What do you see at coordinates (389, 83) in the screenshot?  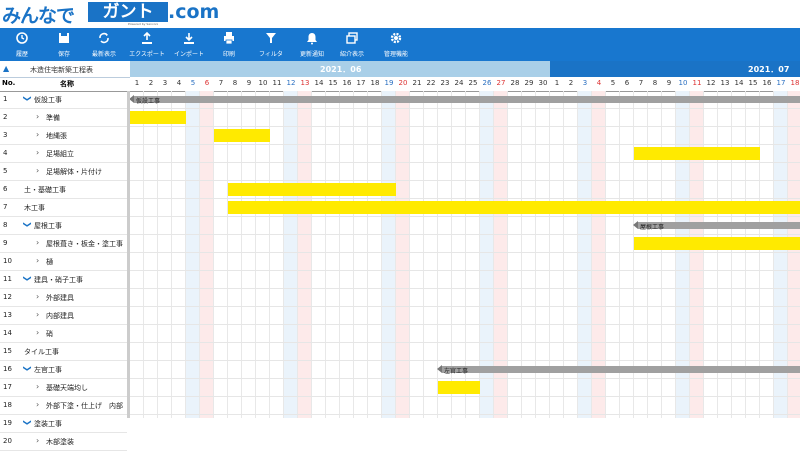 I see `day-label: 19` at bounding box center [389, 83].